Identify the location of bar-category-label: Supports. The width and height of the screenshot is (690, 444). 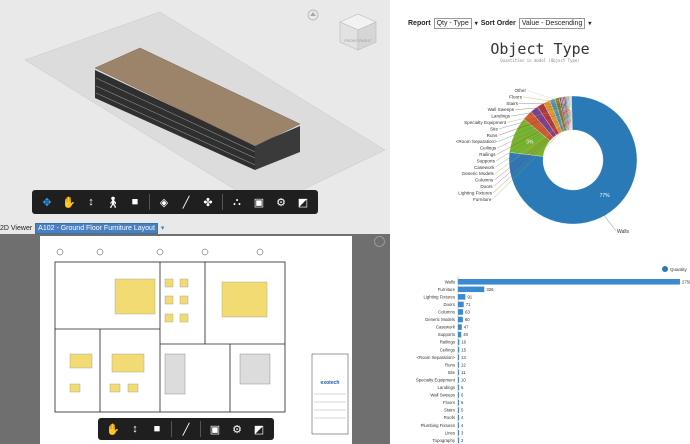
(446, 334).